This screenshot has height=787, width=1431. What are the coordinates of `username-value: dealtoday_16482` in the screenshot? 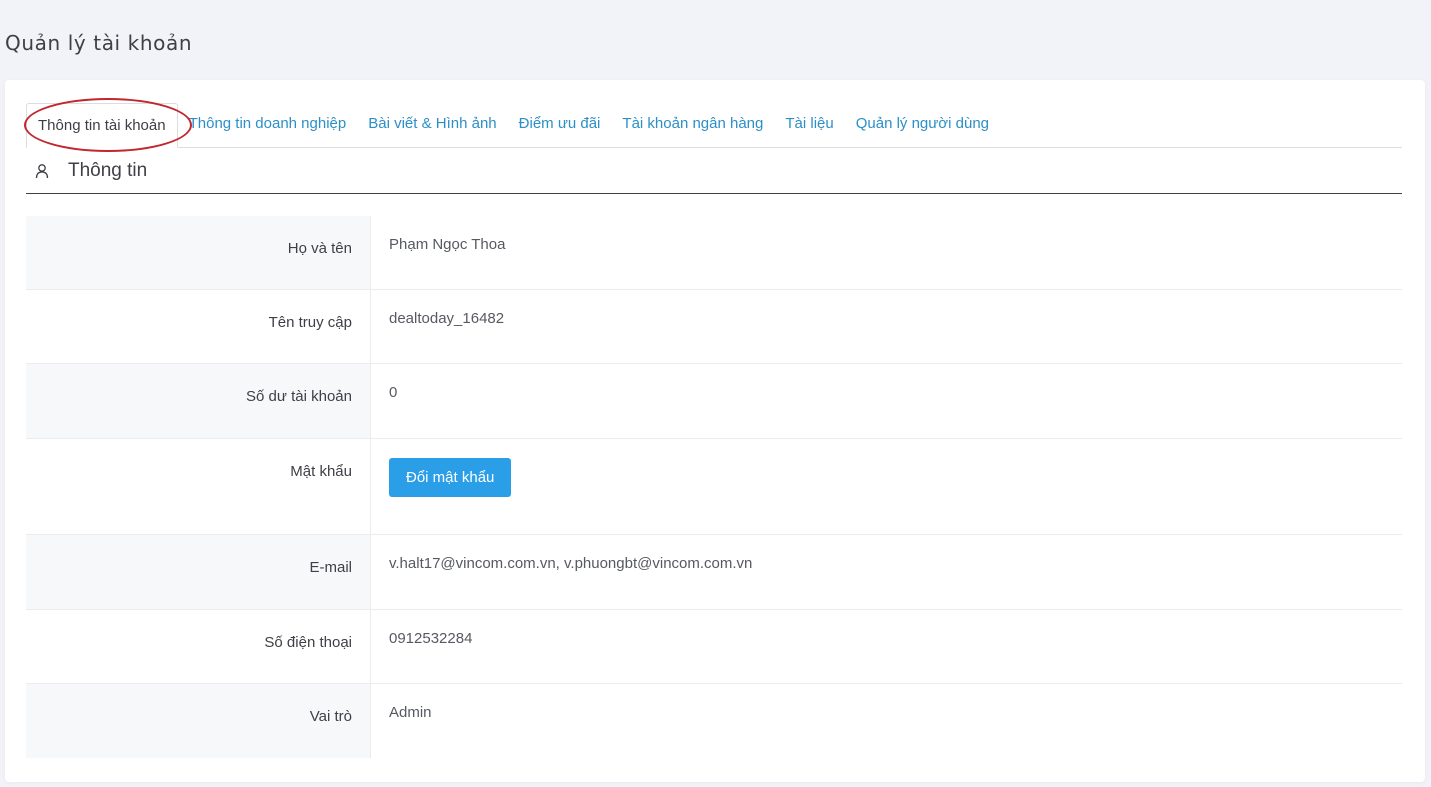 It's located at (447, 318).